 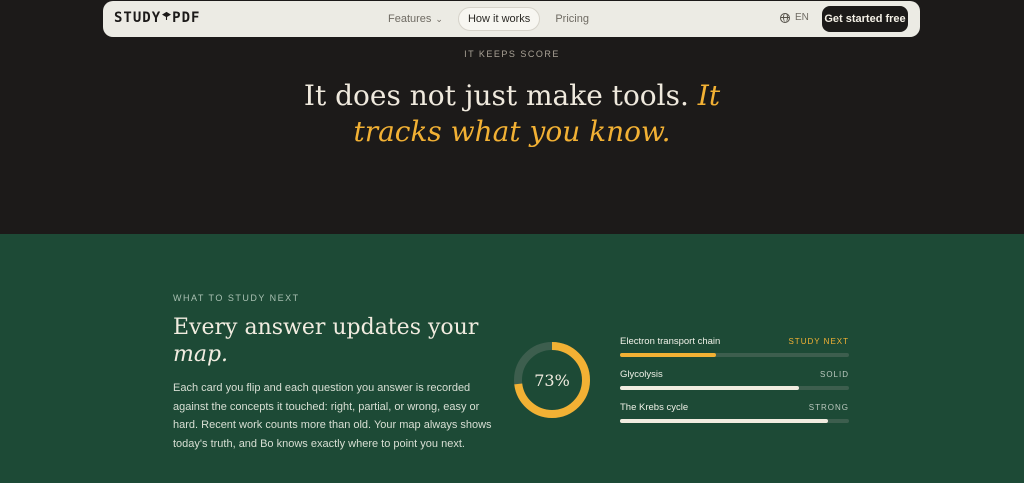 I want to click on nav-how-it-works-label: How it works, so click(x=499, y=19).